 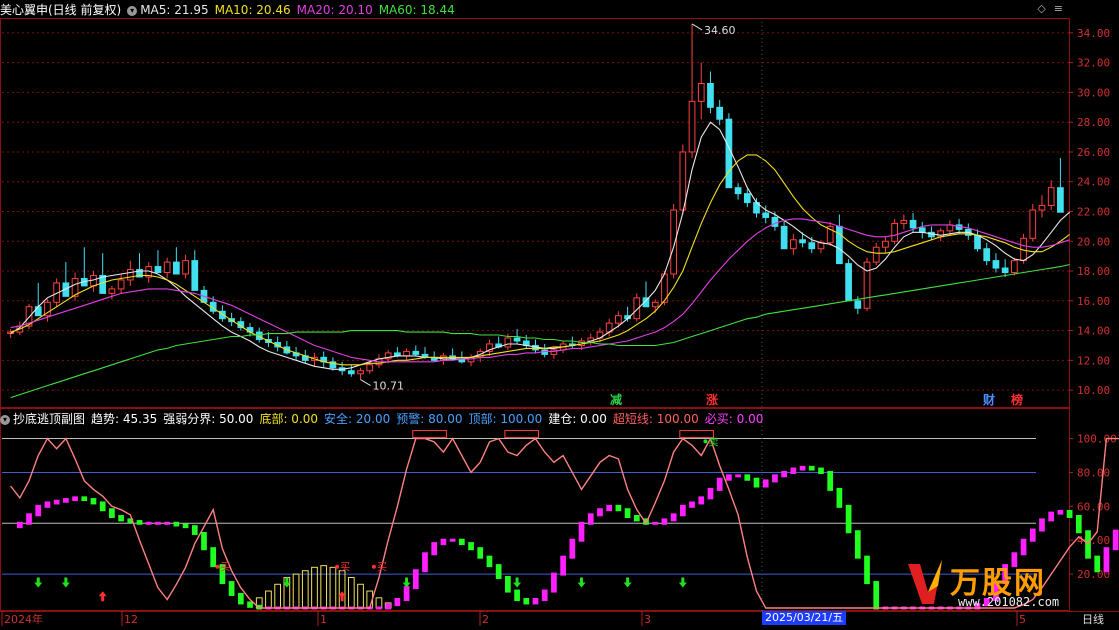 I want to click on watermark-site: www.201082.com, so click(x=1009, y=602).